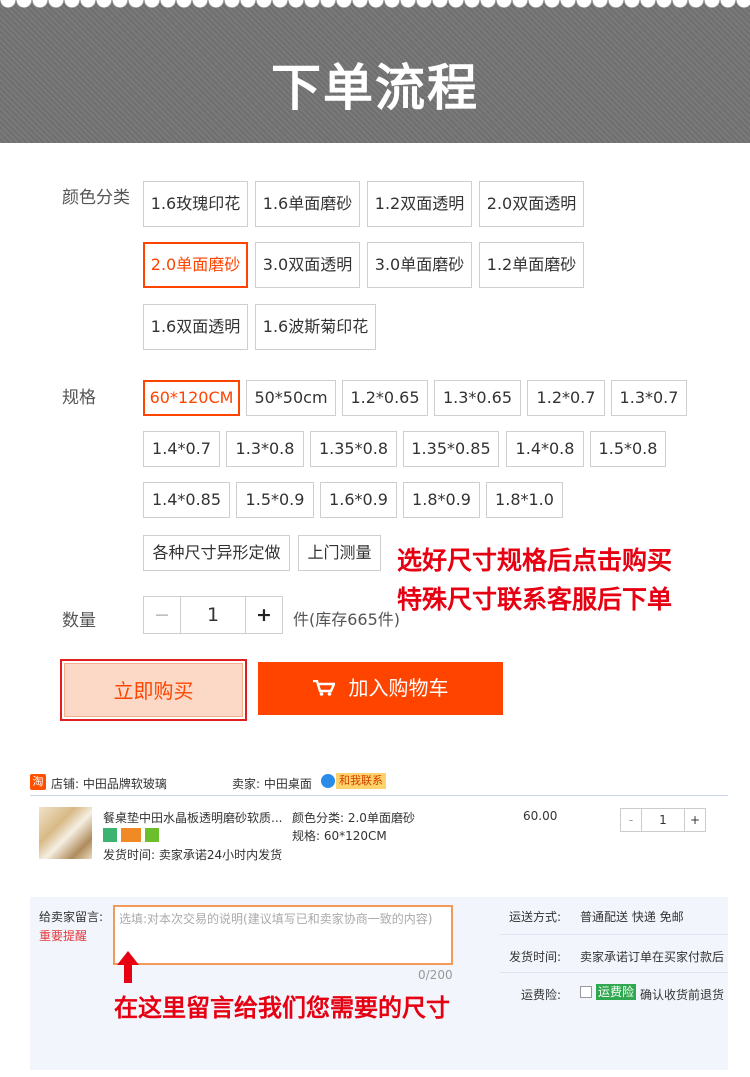 This screenshot has height=1077, width=750. Describe the element at coordinates (181, 449) in the screenshot. I see `size-option: 1.4*0.7` at that location.